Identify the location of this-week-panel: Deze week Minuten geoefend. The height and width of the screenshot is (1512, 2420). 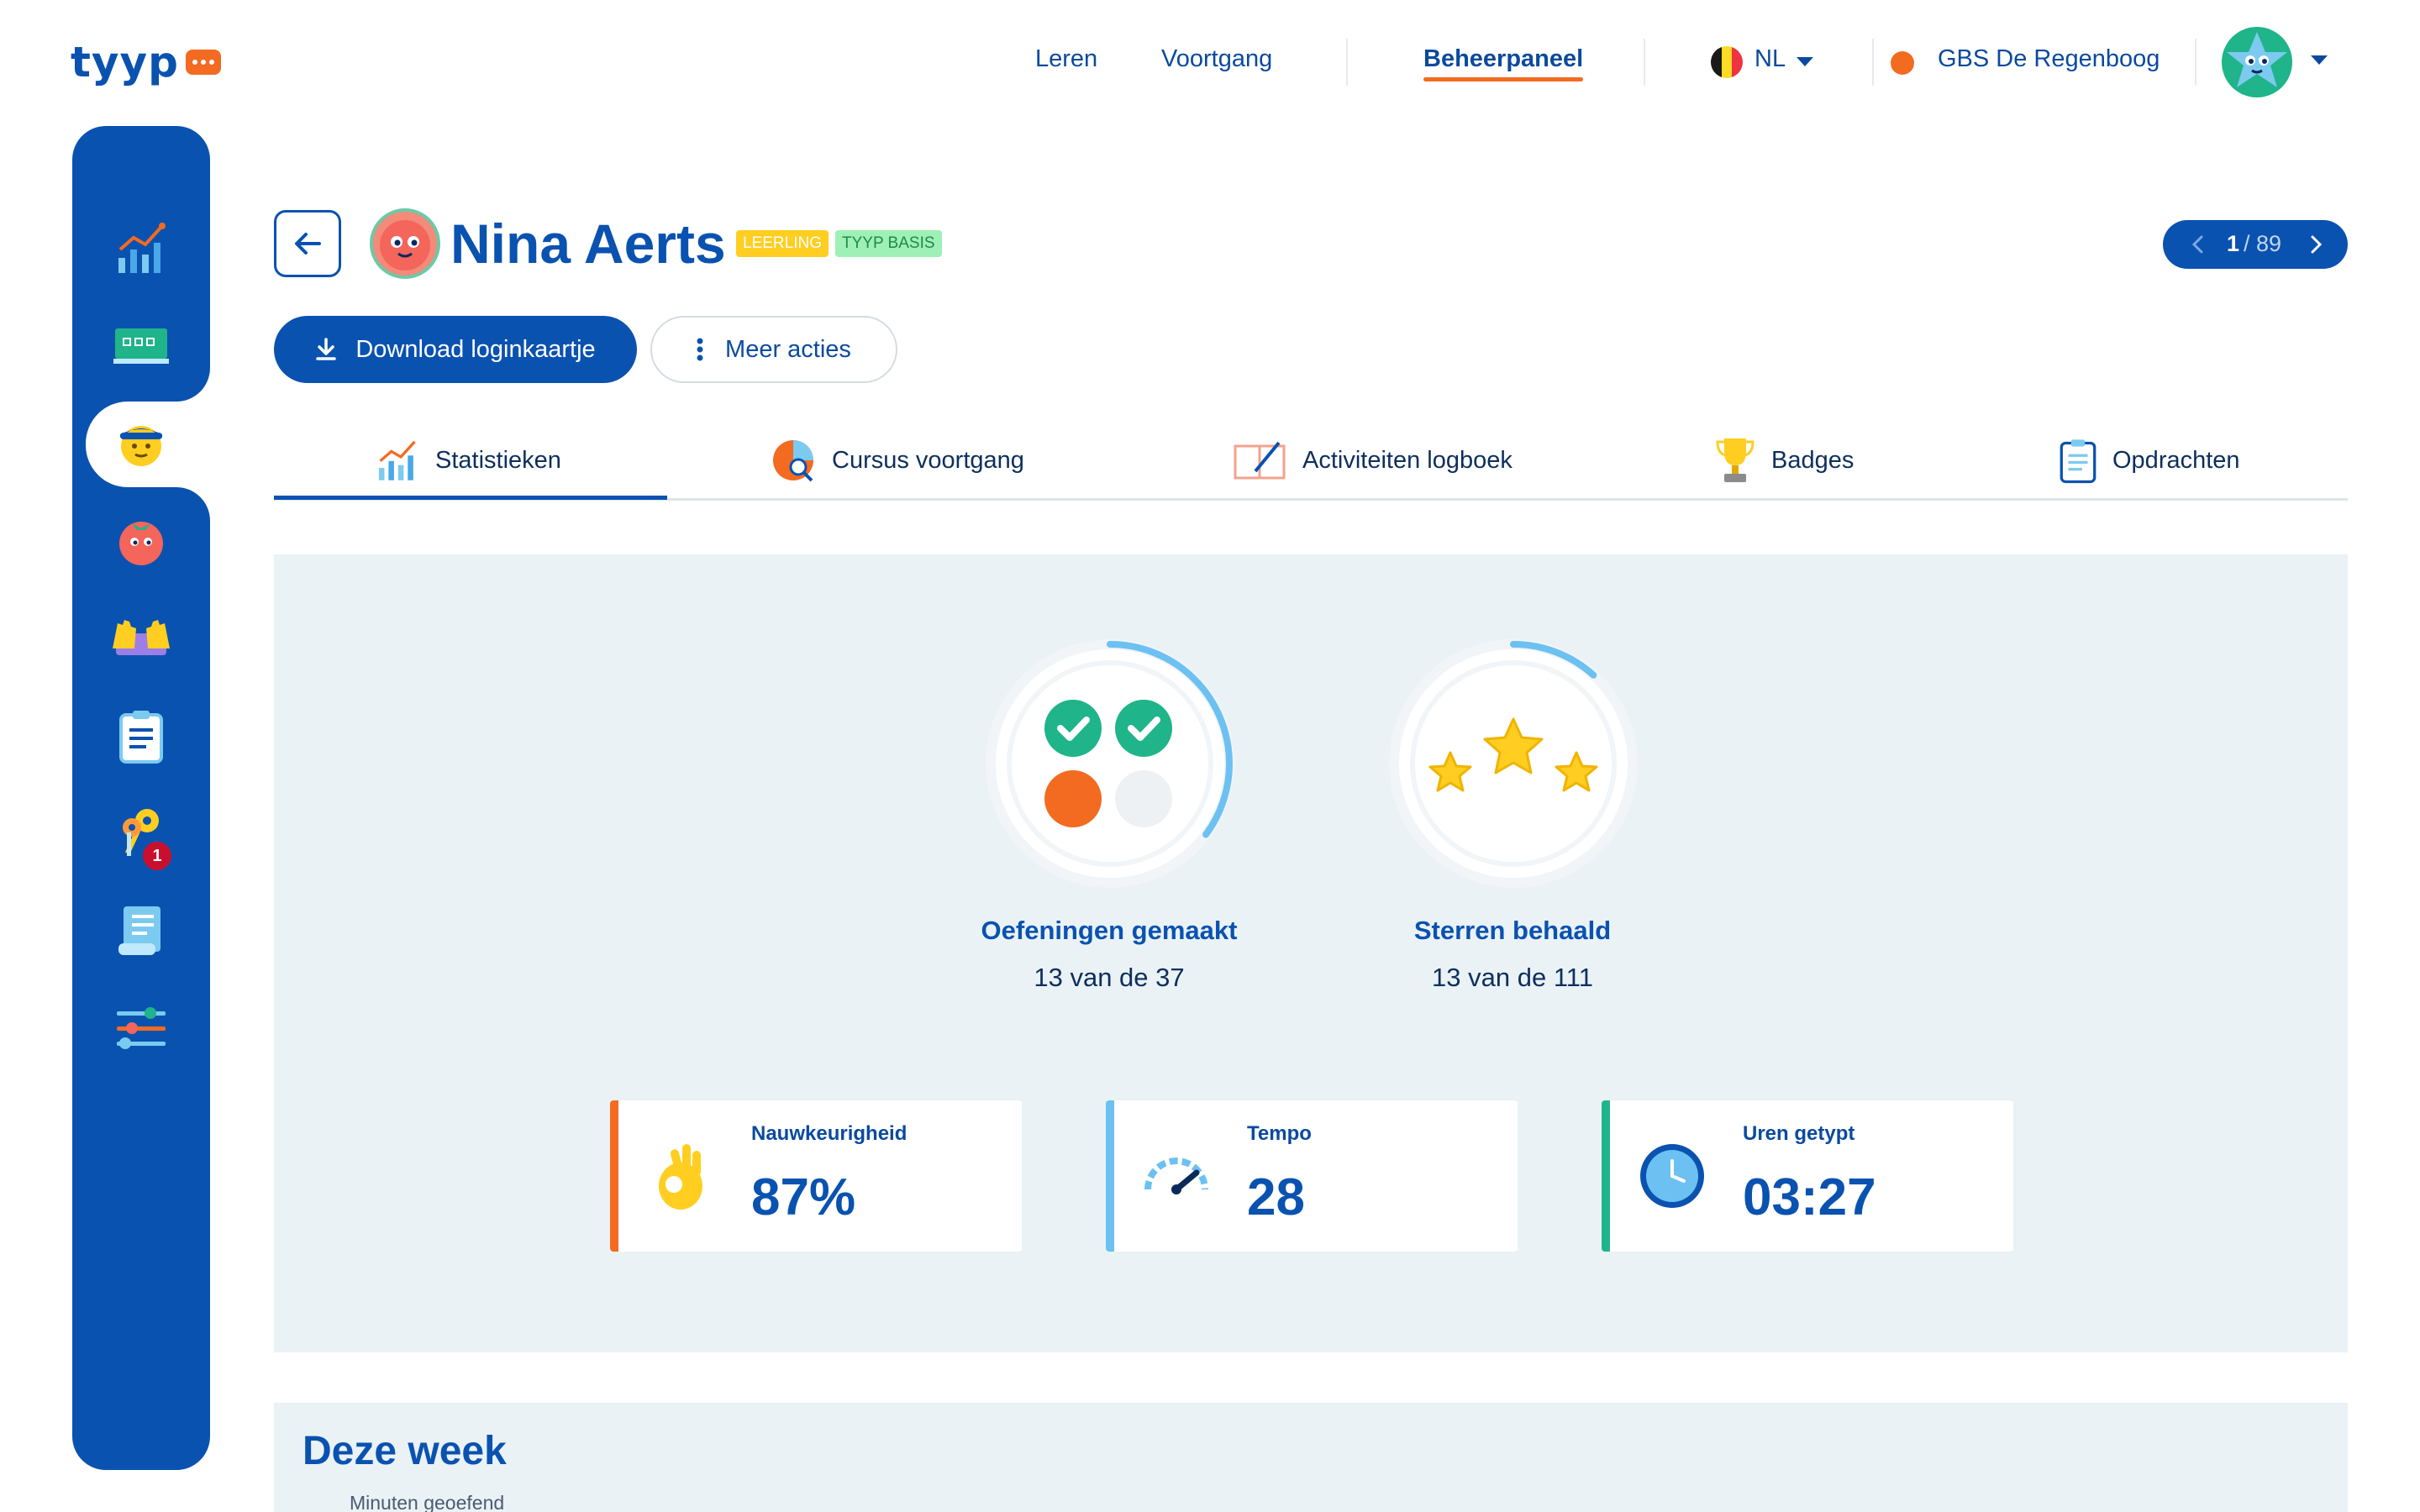
(1311, 1457).